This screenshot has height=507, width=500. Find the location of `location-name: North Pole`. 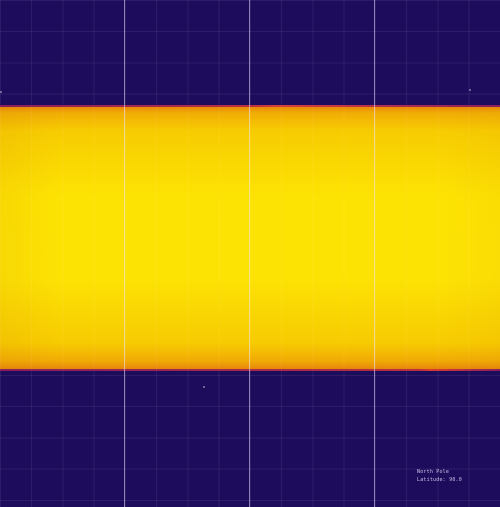

location-name: North Pole is located at coordinates (433, 472).